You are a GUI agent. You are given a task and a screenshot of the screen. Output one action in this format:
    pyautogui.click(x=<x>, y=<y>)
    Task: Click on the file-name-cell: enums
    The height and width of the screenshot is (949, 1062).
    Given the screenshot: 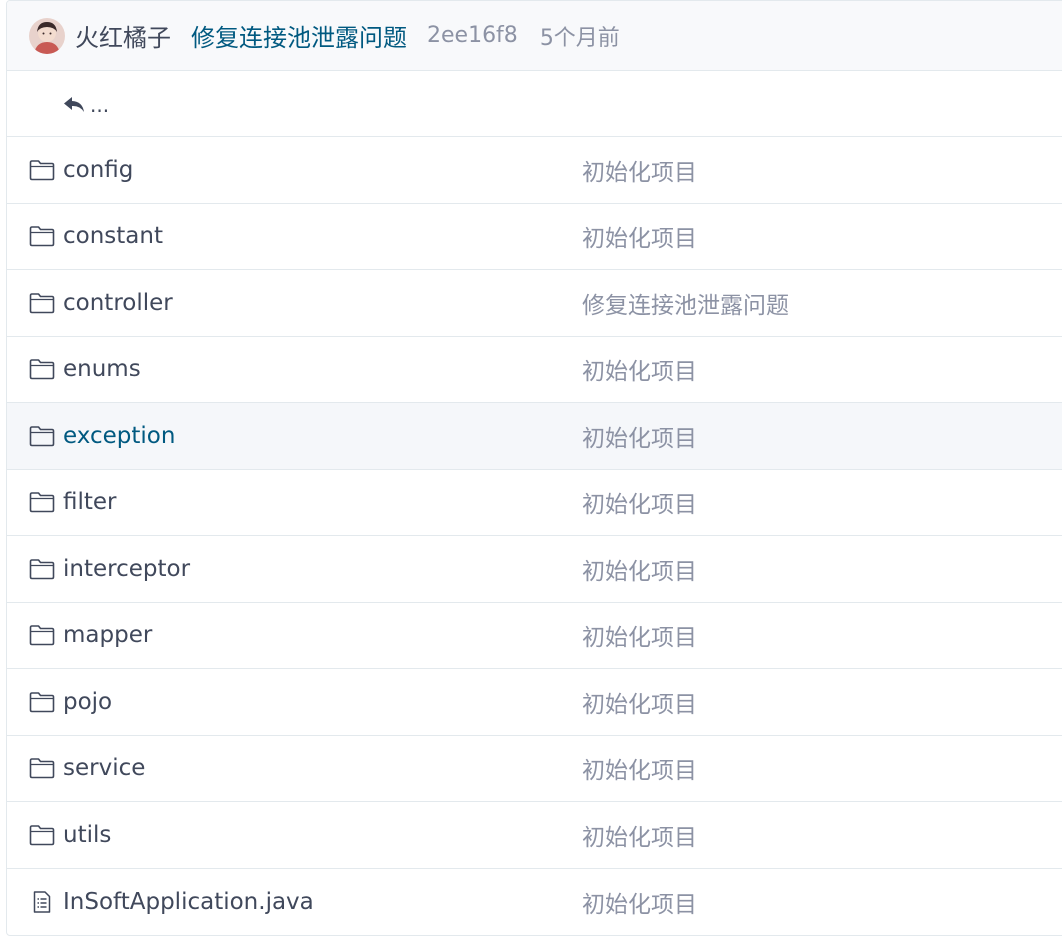 What is the action you would take?
    pyautogui.click(x=85, y=370)
    